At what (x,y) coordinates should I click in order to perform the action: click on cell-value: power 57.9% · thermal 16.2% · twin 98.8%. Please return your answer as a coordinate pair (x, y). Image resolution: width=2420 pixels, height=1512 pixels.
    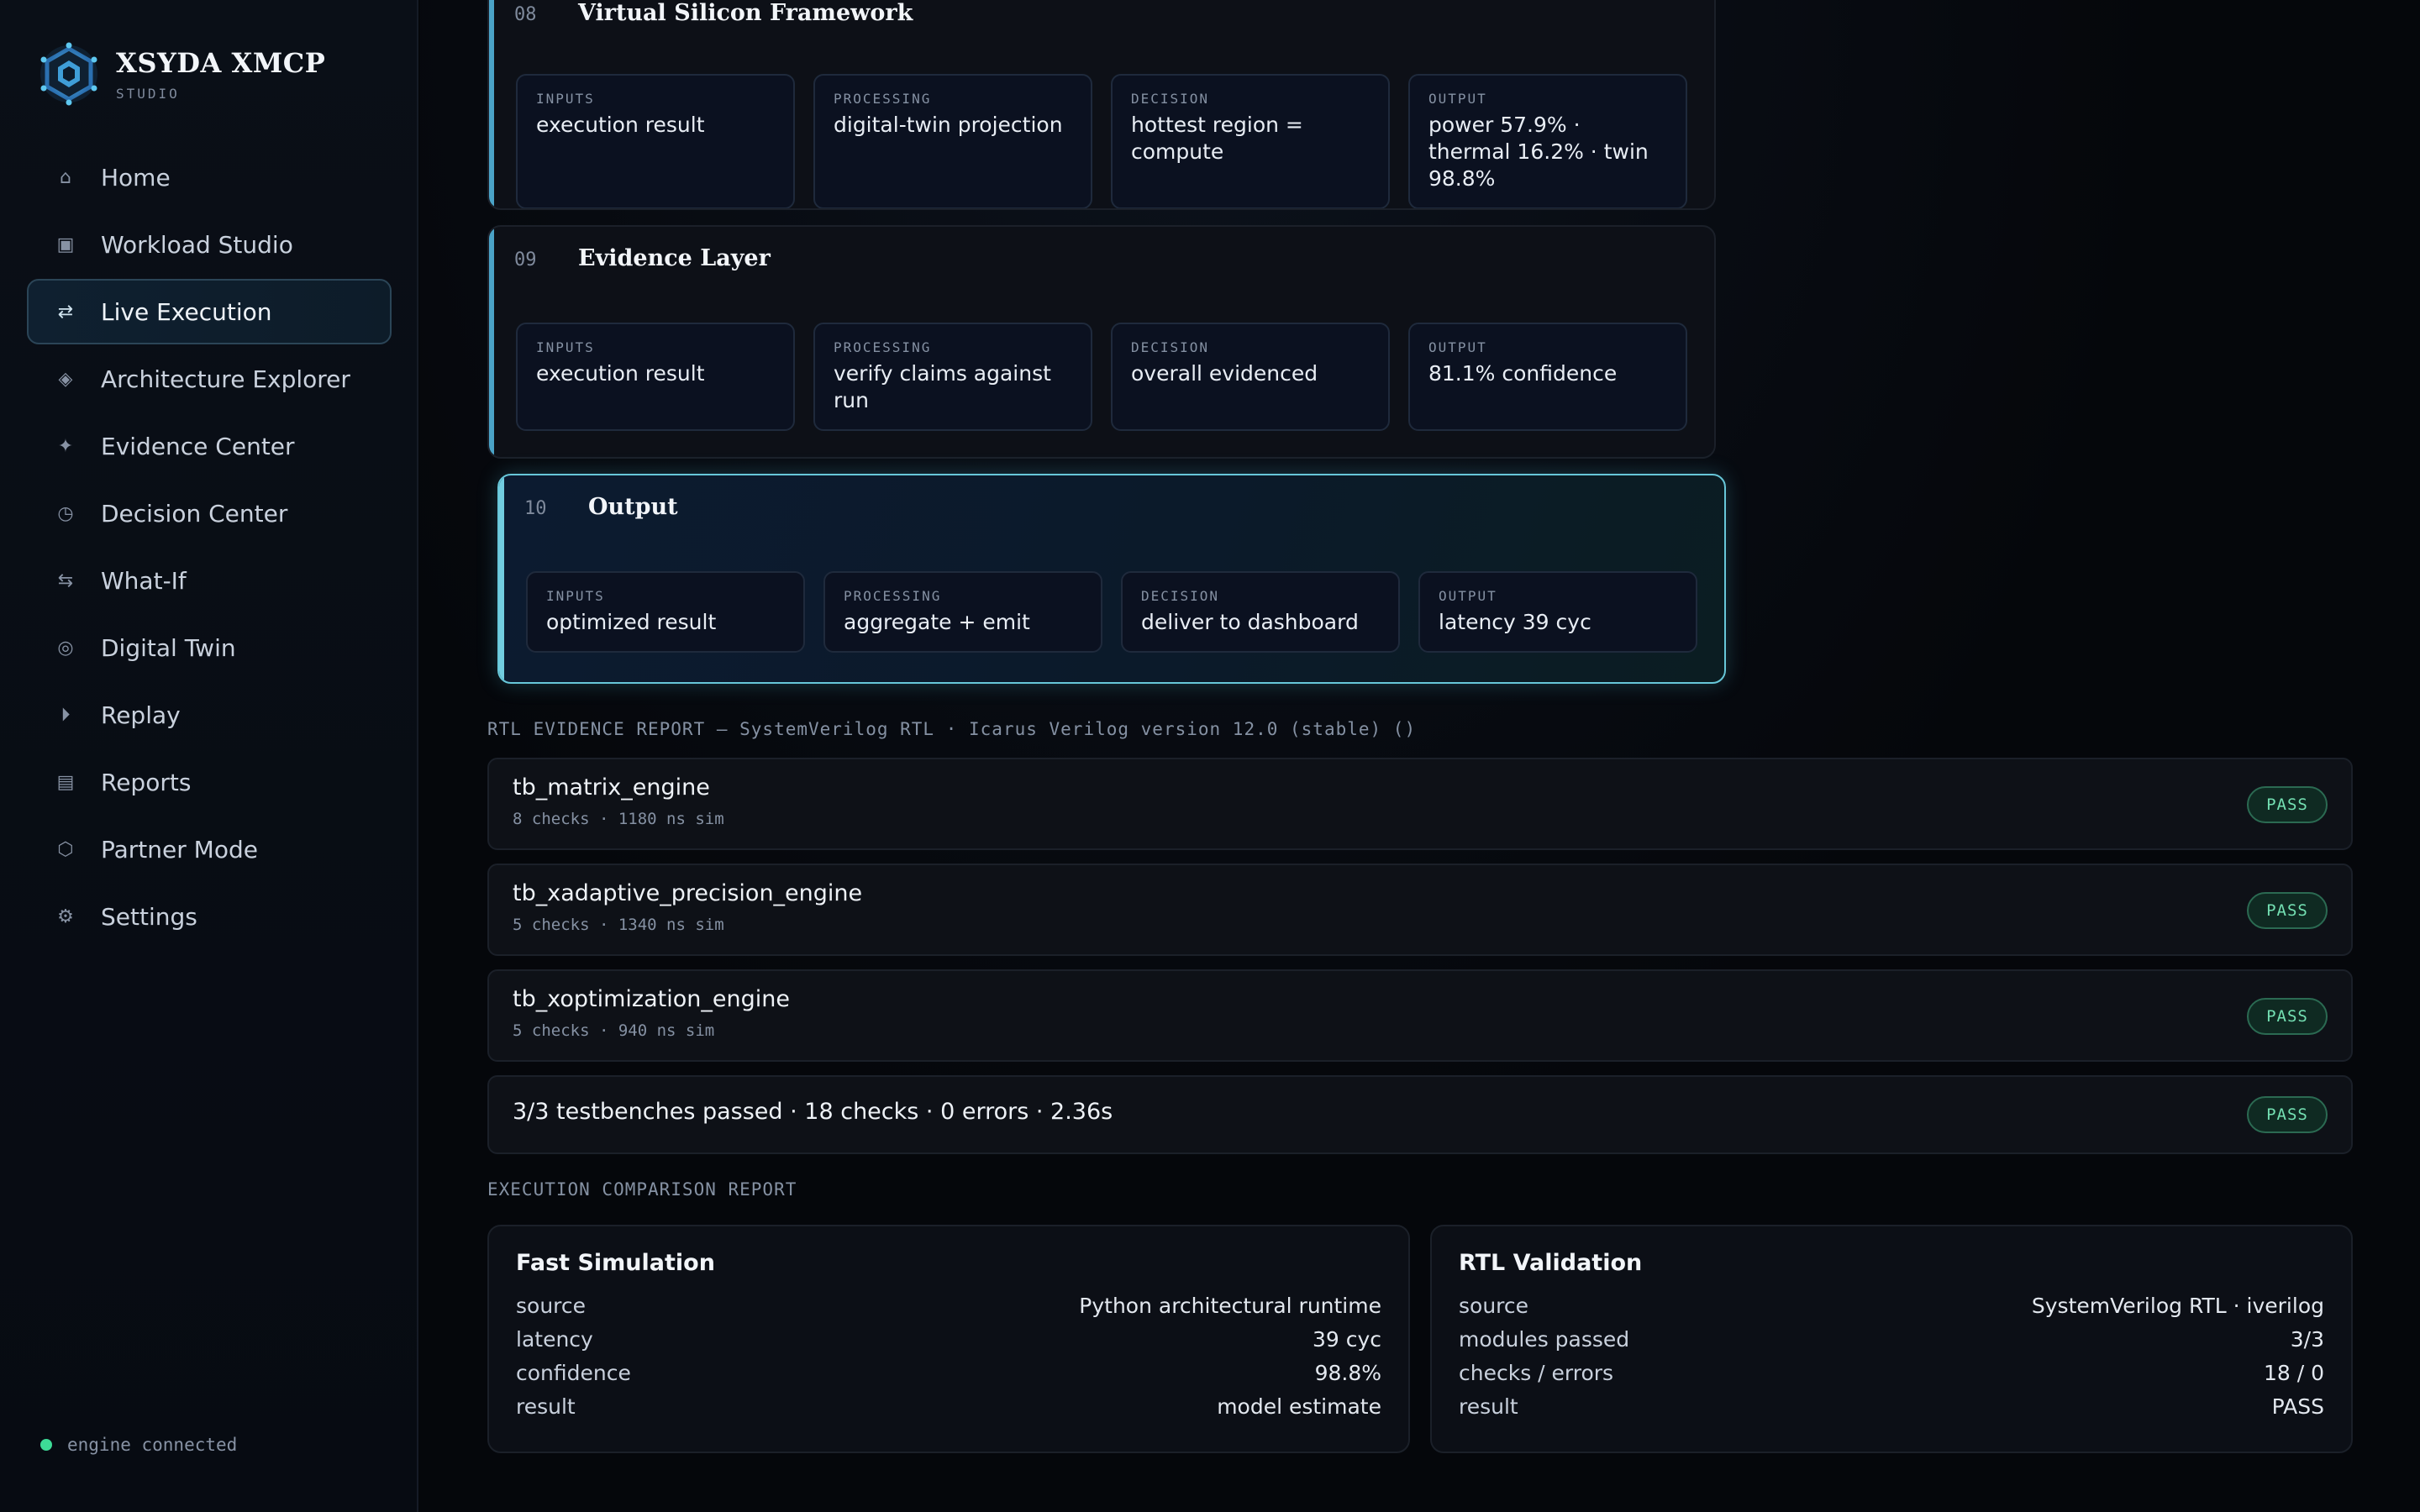
    Looking at the image, I should click on (1538, 152).